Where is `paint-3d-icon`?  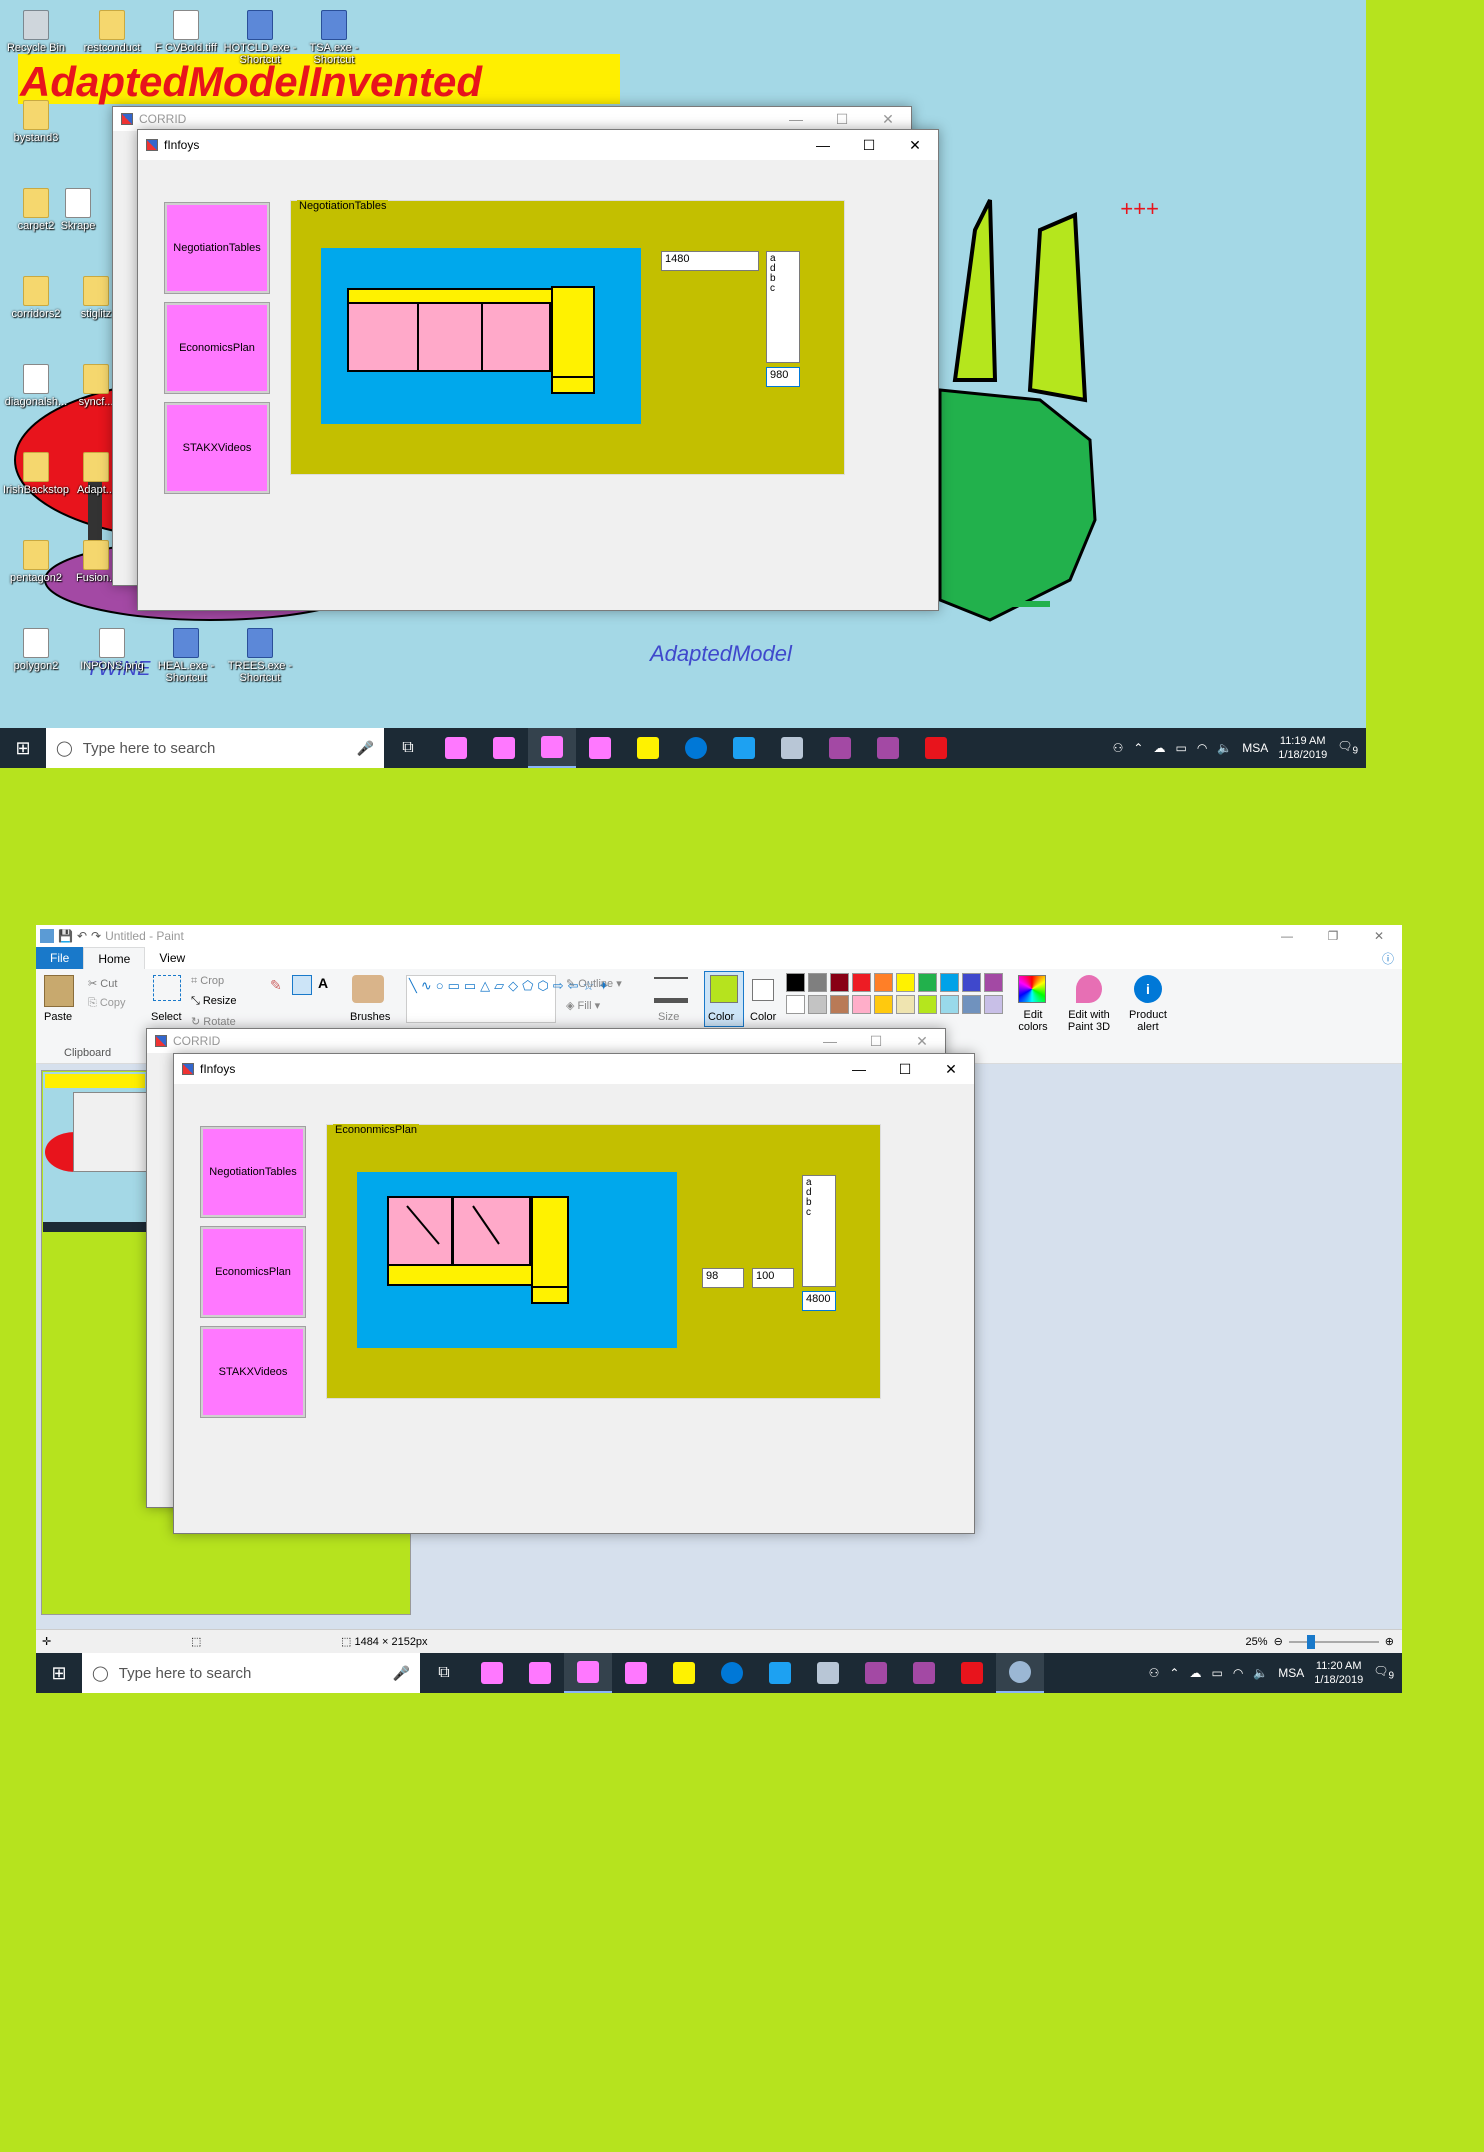 paint-3d-icon is located at coordinates (1089, 989).